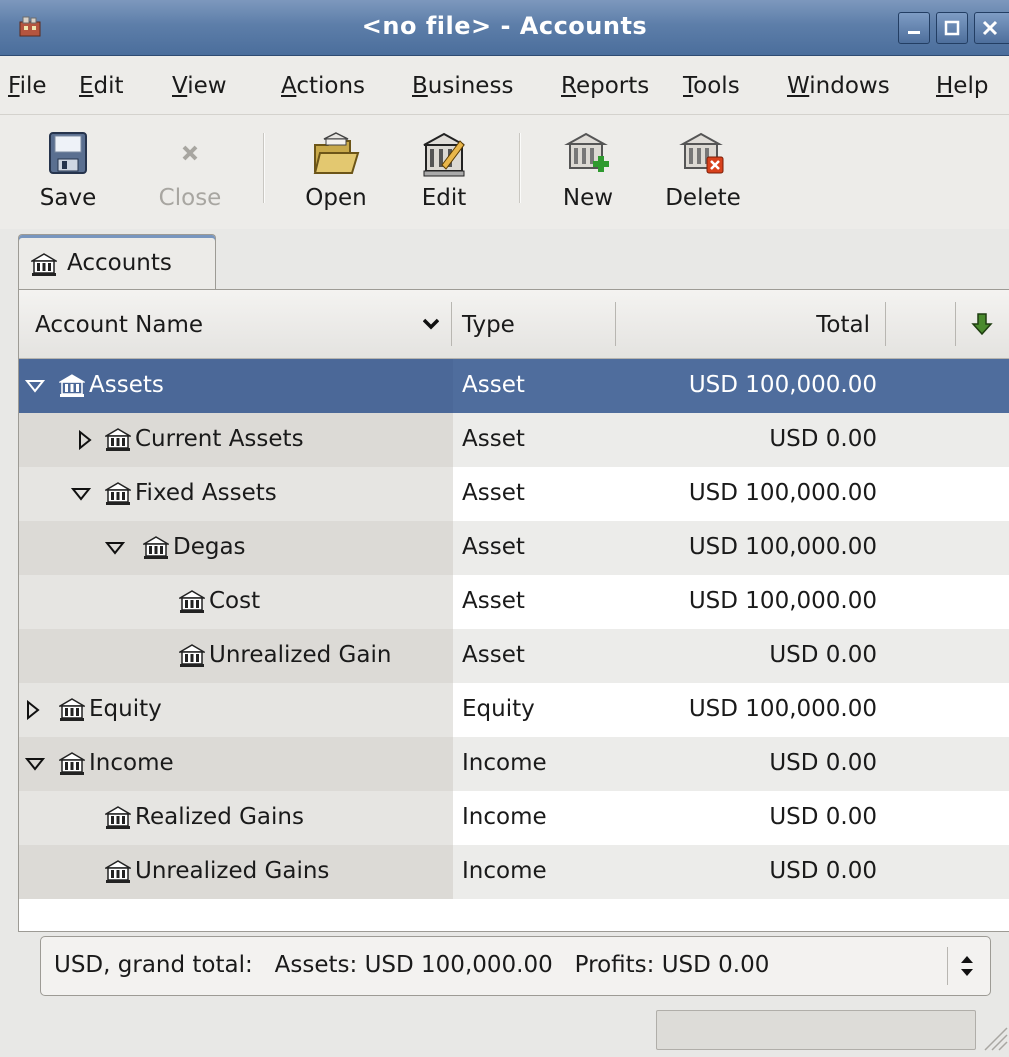 The width and height of the screenshot is (1009, 1057). I want to click on menu-reports-label: eports, so click(612, 86).